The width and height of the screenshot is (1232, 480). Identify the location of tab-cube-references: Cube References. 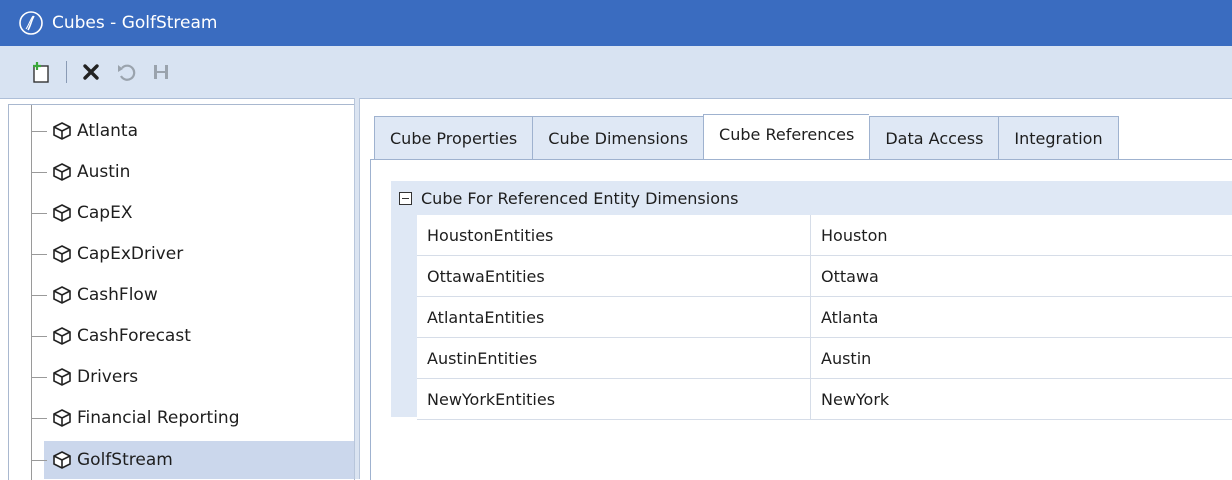
(786, 137).